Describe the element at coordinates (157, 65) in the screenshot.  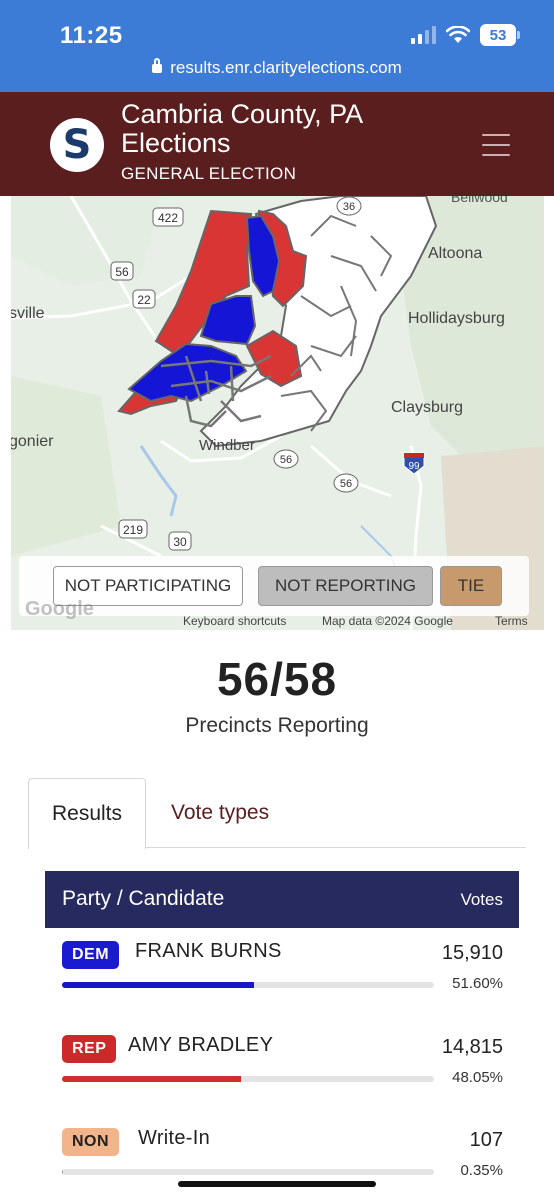
I see `lock-icon` at that location.